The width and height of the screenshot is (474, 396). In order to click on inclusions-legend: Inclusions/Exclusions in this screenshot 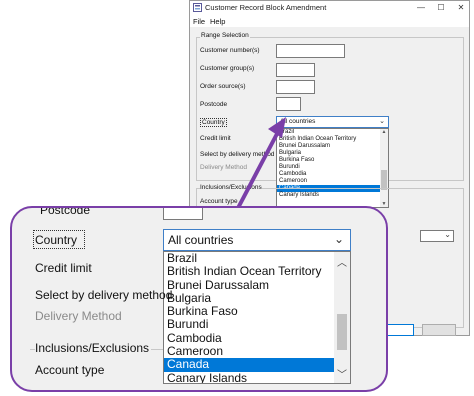, I will do `click(231, 187)`.